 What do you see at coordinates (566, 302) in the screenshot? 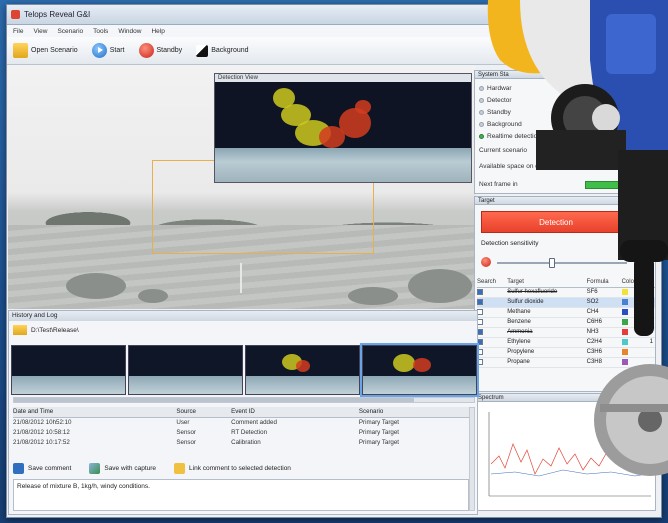
I see `target-row: Sulfur dioxide SO2` at bounding box center [566, 302].